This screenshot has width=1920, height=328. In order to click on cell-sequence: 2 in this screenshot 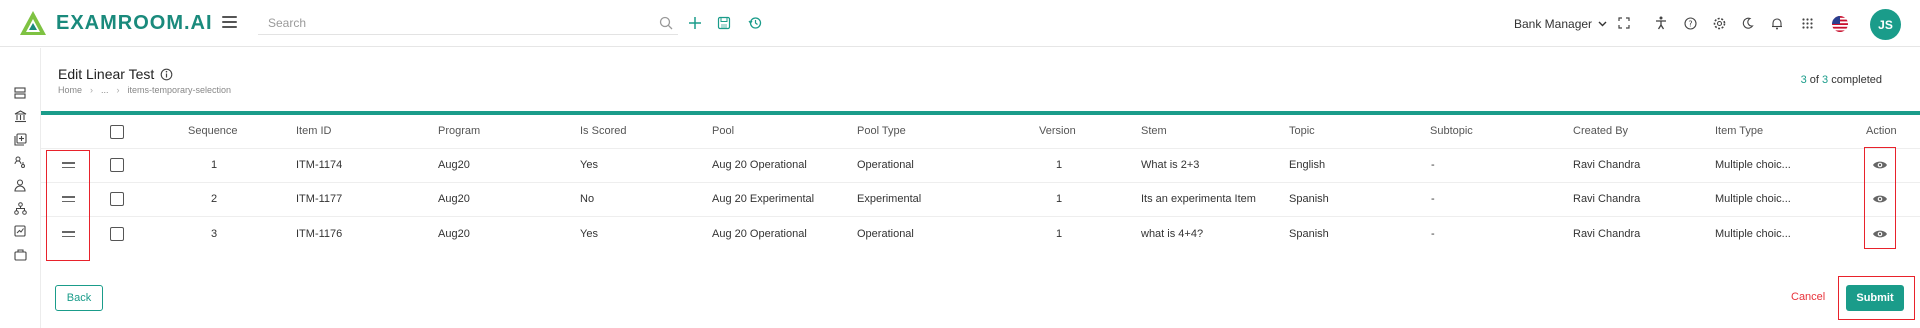, I will do `click(214, 199)`.